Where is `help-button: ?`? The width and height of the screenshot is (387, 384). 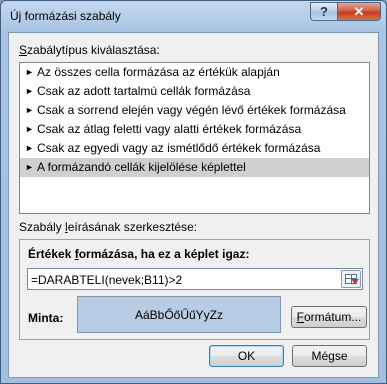
help-button: ? is located at coordinates (324, 11).